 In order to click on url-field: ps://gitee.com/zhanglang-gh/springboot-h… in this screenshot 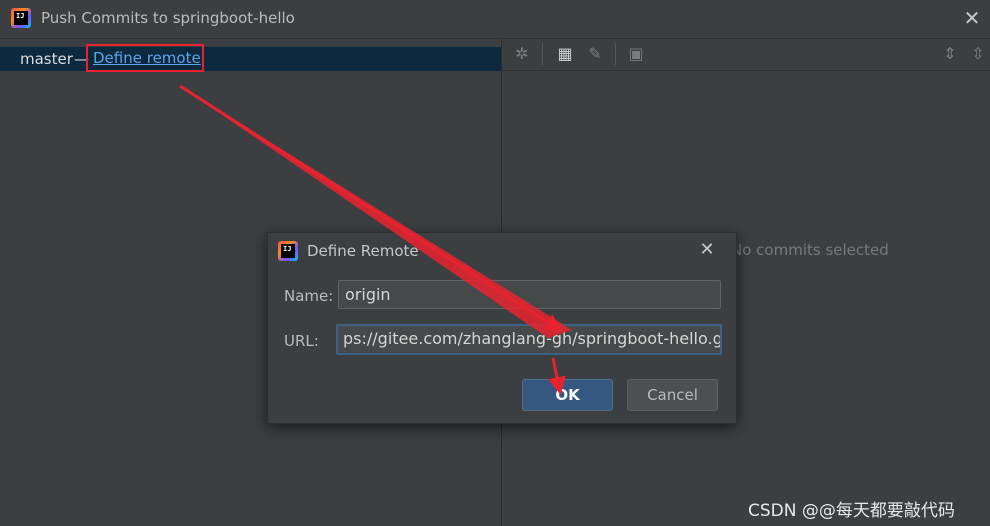, I will do `click(529, 339)`.